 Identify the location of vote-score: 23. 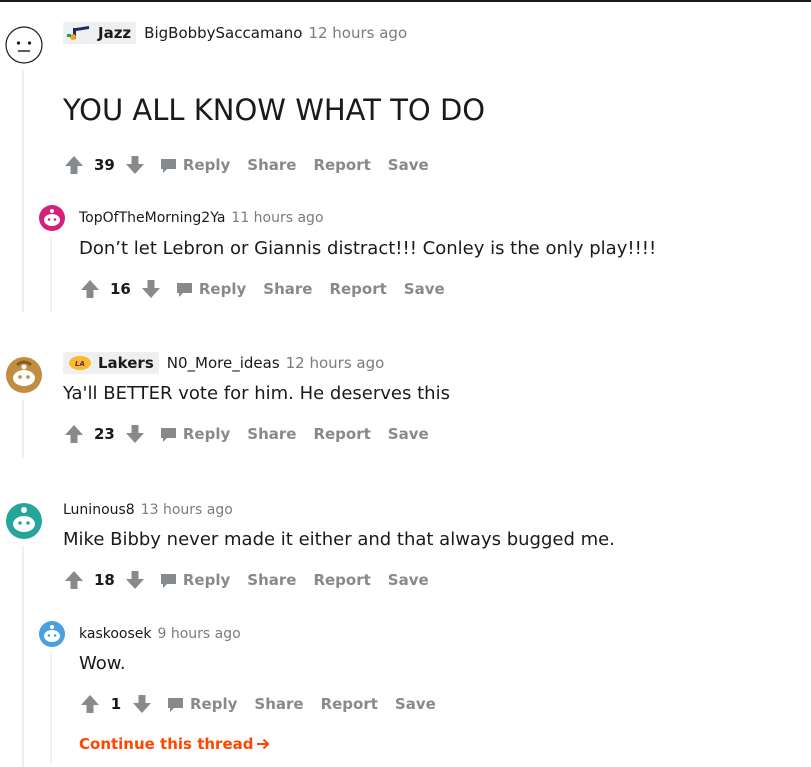
(104, 434).